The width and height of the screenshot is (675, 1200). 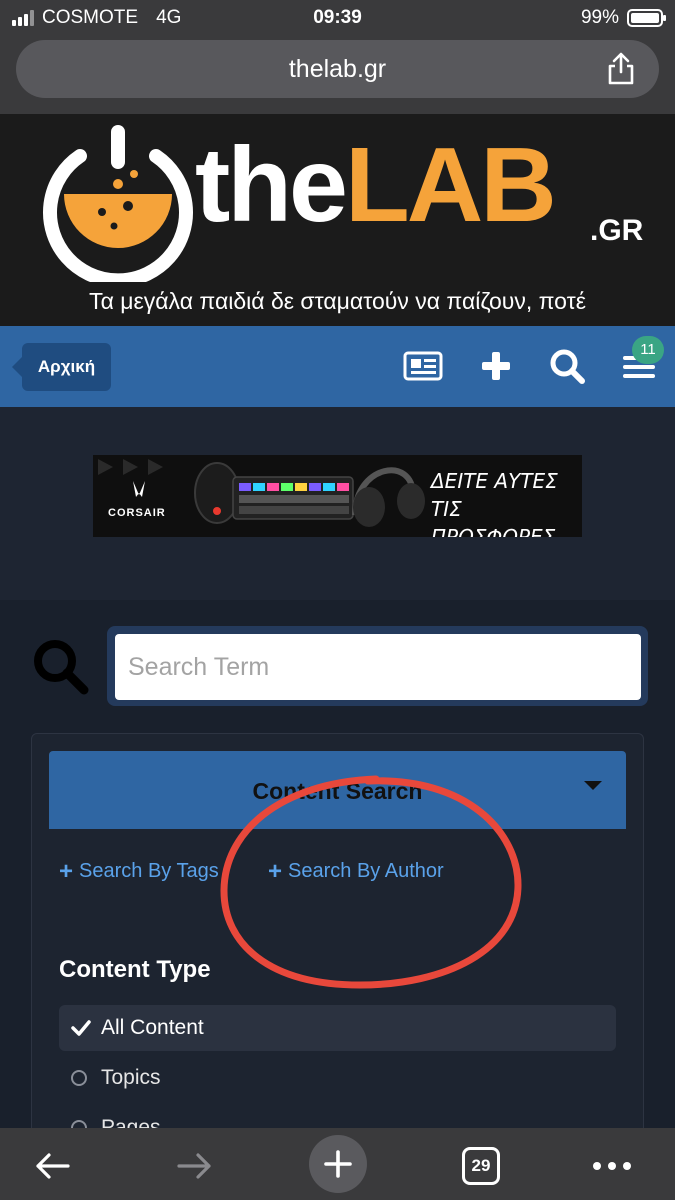 I want to click on home-breadcrumb-button: Αρχική, so click(x=61, y=367).